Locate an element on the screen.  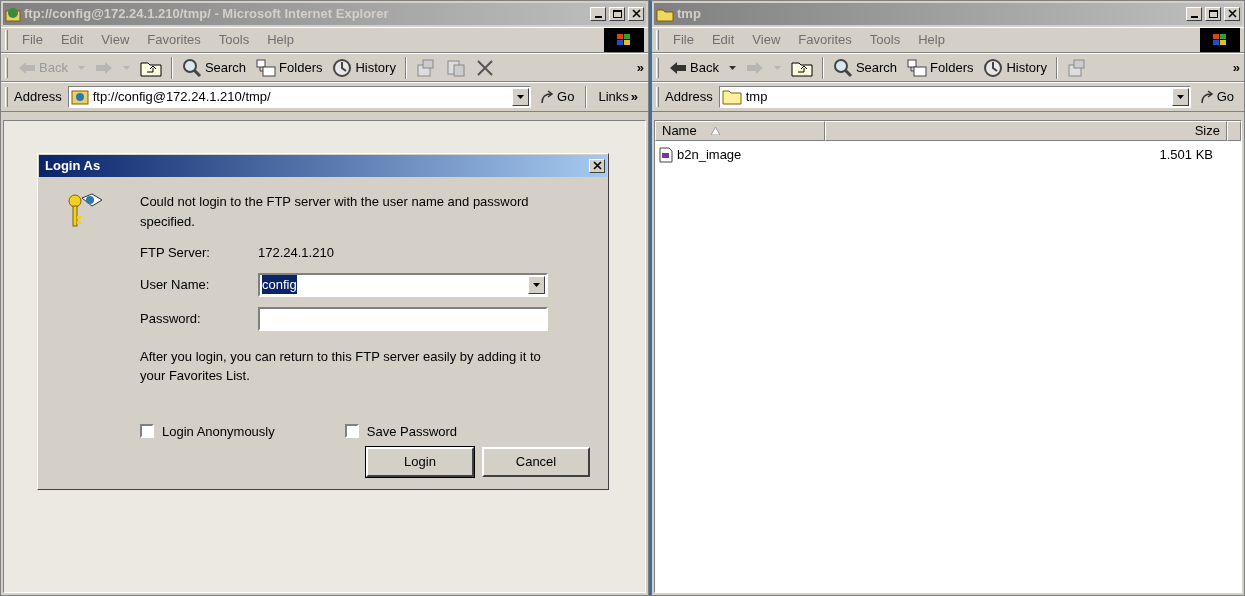
dialog-title: Login As is located at coordinates (73, 166).